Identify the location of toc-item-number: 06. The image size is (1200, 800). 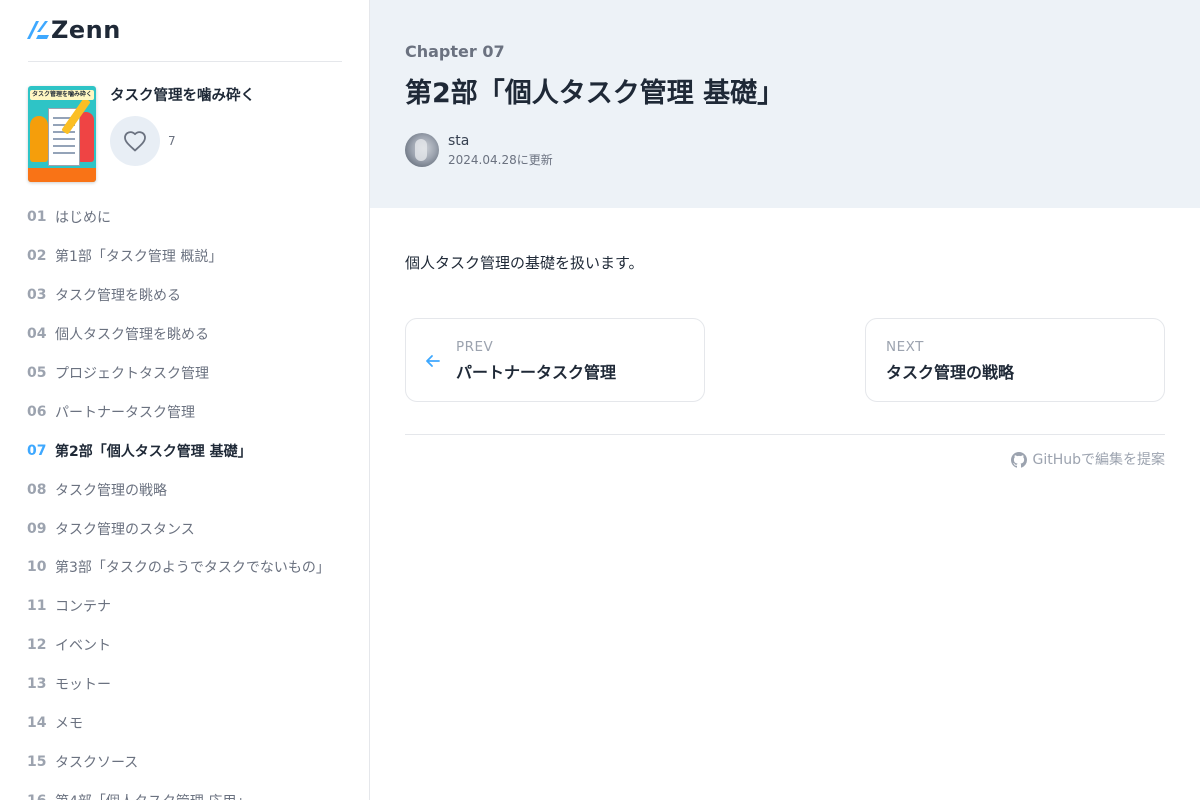
(37, 411).